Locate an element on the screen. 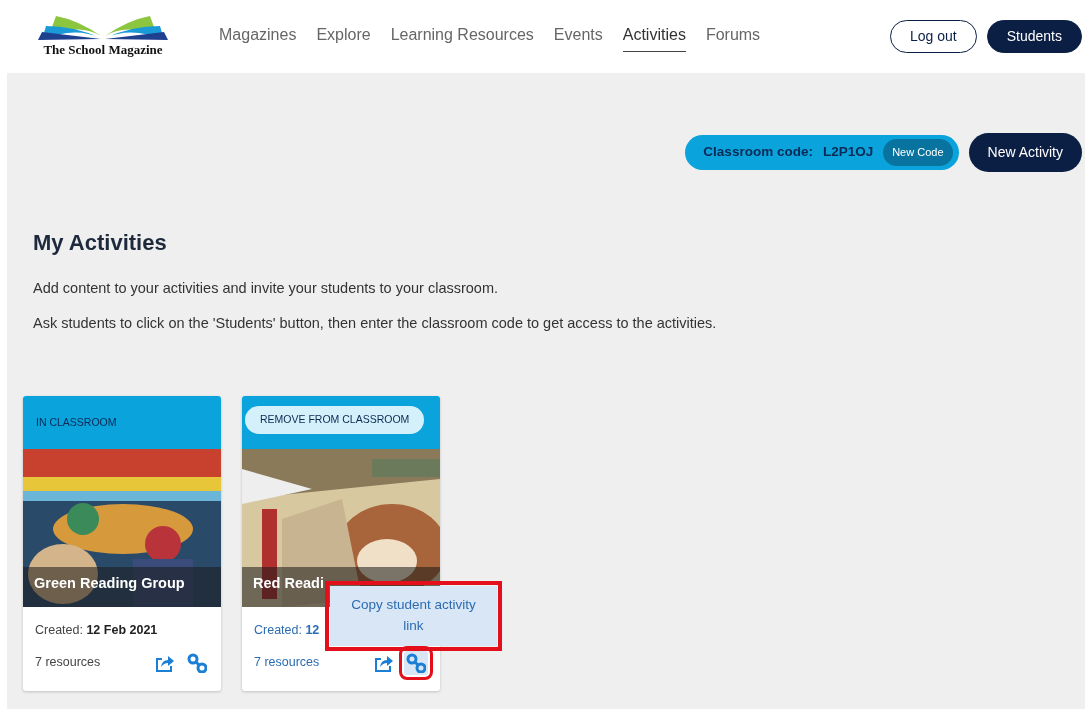 The width and height of the screenshot is (1085, 709). new-code-button: New Code is located at coordinates (918, 152).